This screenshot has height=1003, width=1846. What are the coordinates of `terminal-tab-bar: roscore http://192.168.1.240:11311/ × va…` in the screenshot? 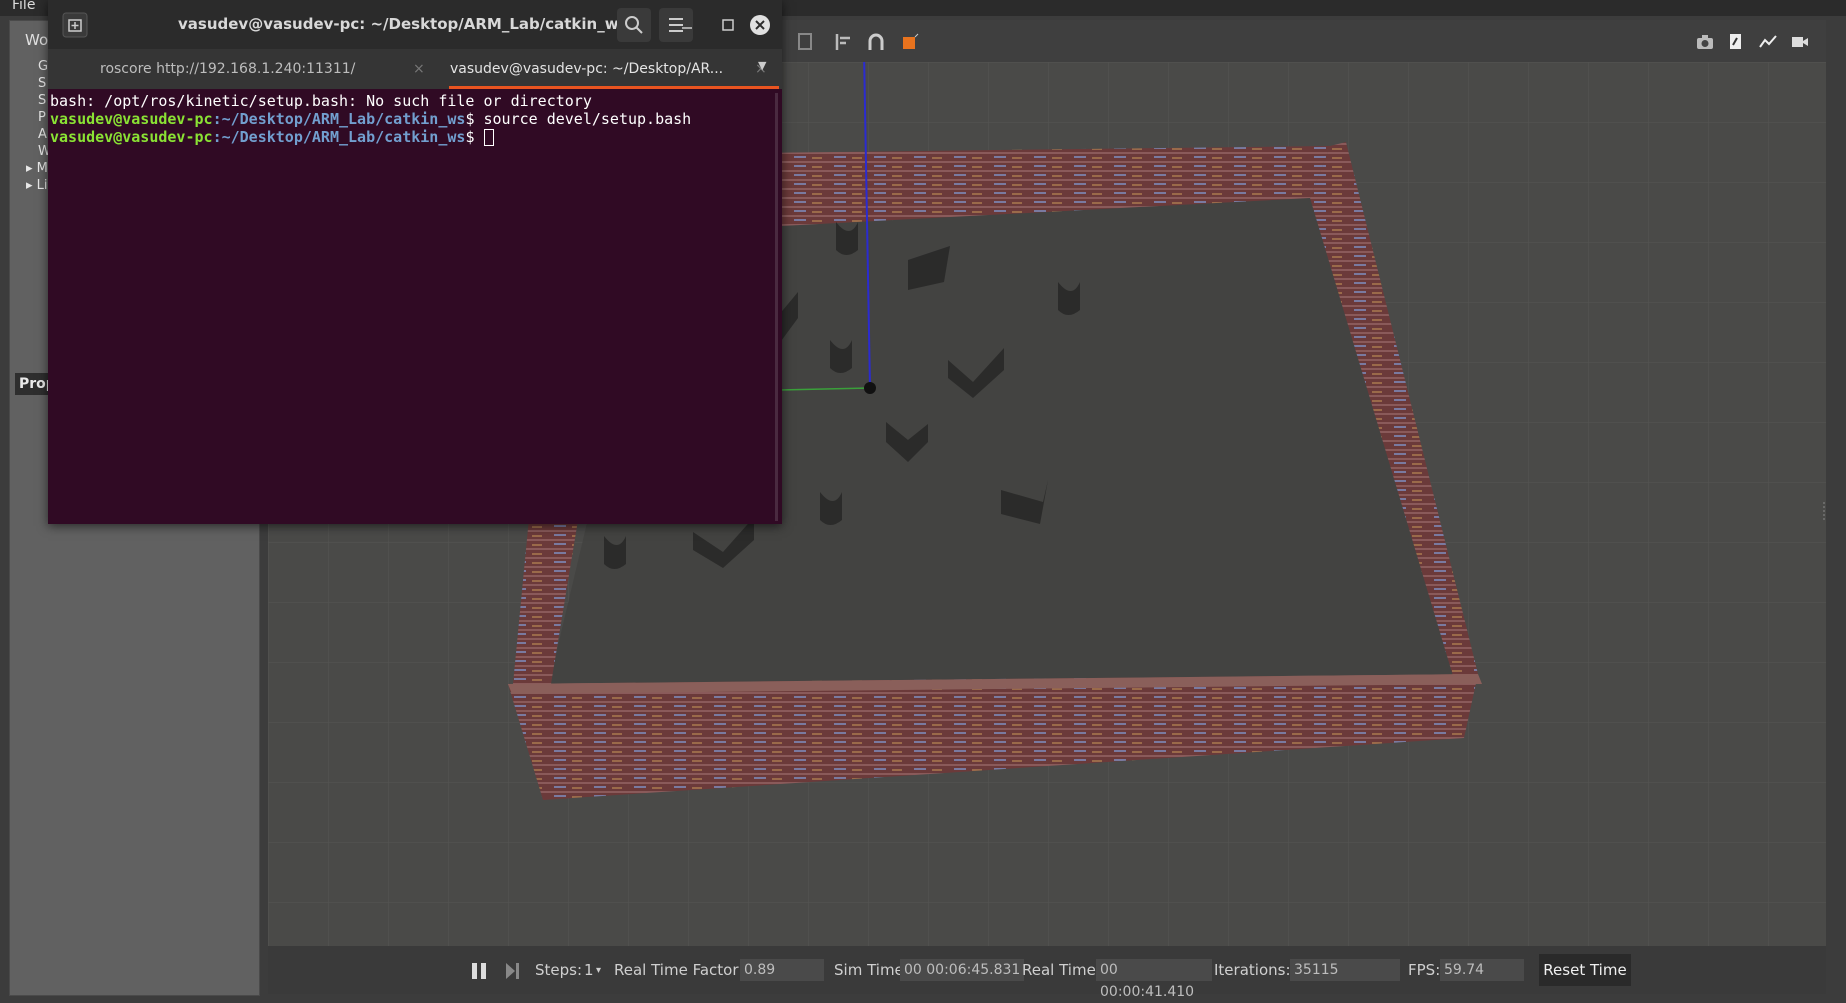 It's located at (415, 69).